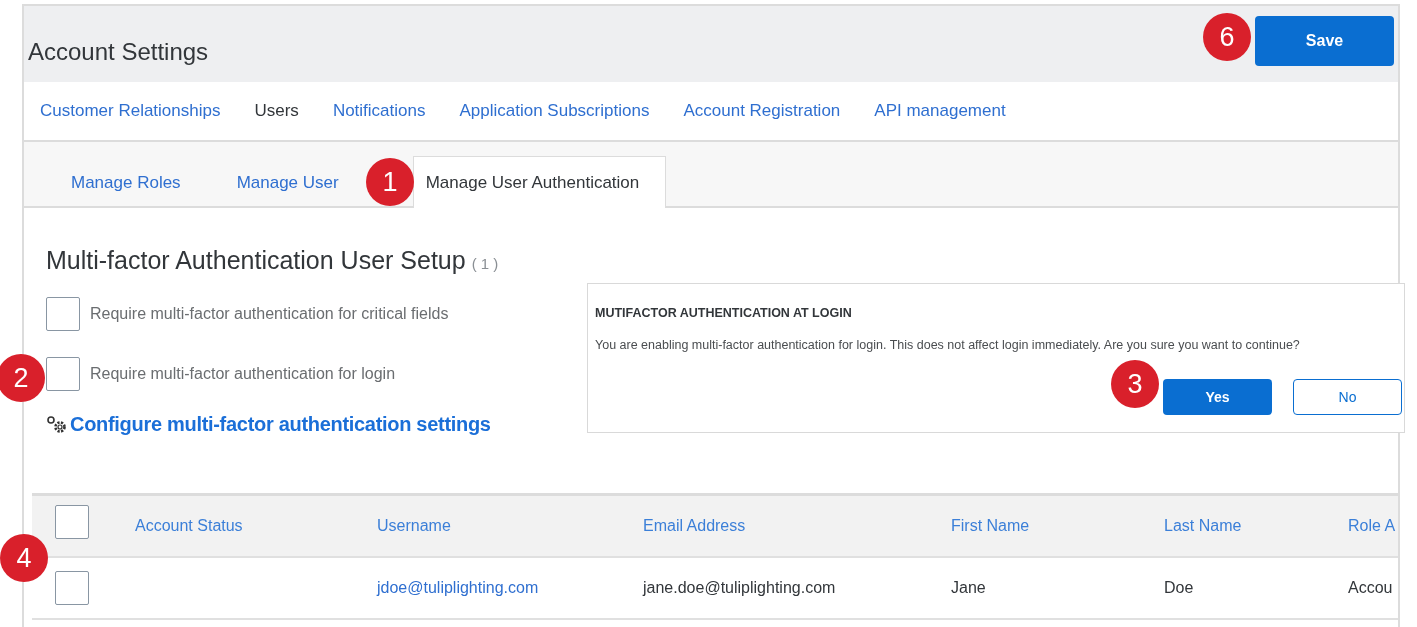  I want to click on column-header: Last Name, so click(1256, 526).